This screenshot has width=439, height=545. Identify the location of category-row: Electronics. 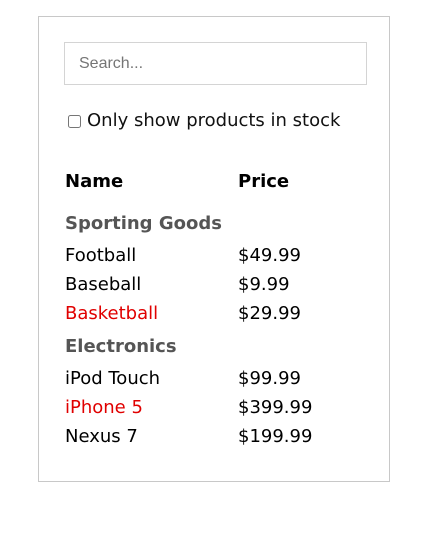
(211, 346).